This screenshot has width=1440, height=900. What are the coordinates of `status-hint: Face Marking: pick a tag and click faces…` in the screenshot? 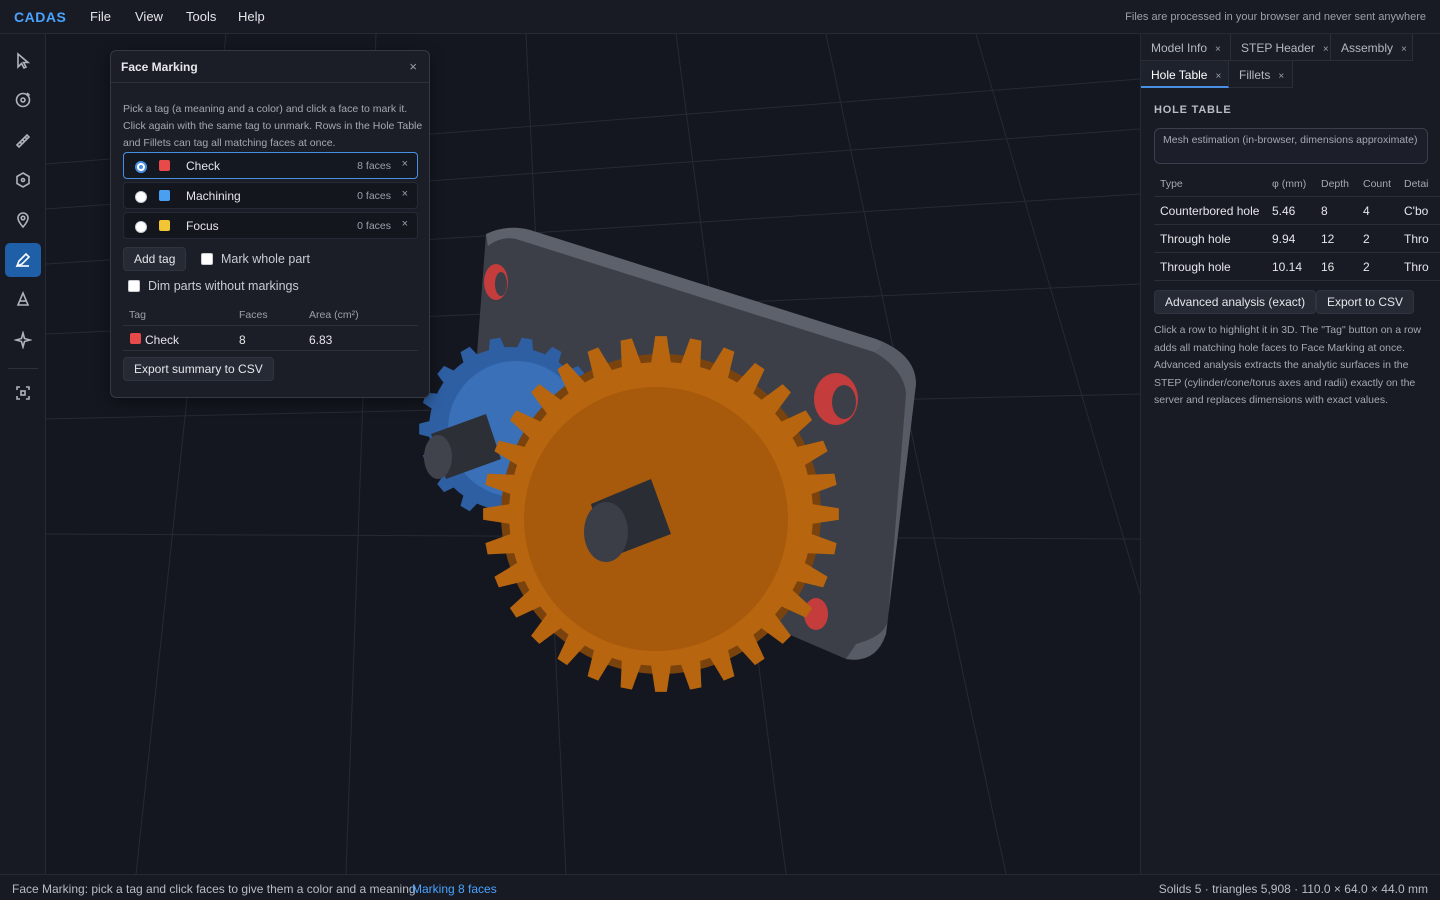 It's located at (214, 889).